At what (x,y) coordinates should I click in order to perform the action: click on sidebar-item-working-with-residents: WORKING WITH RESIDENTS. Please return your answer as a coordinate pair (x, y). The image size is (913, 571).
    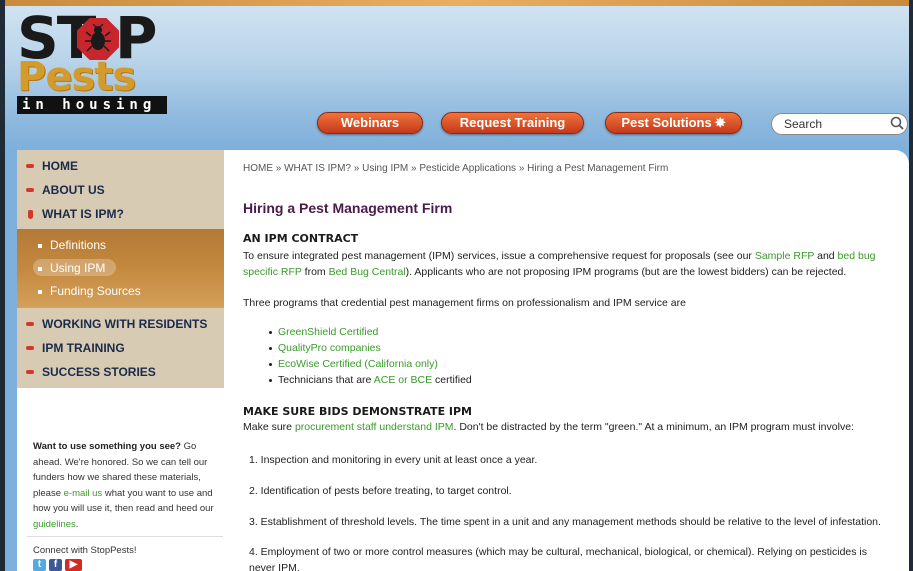
    Looking at the image, I should click on (116, 324).